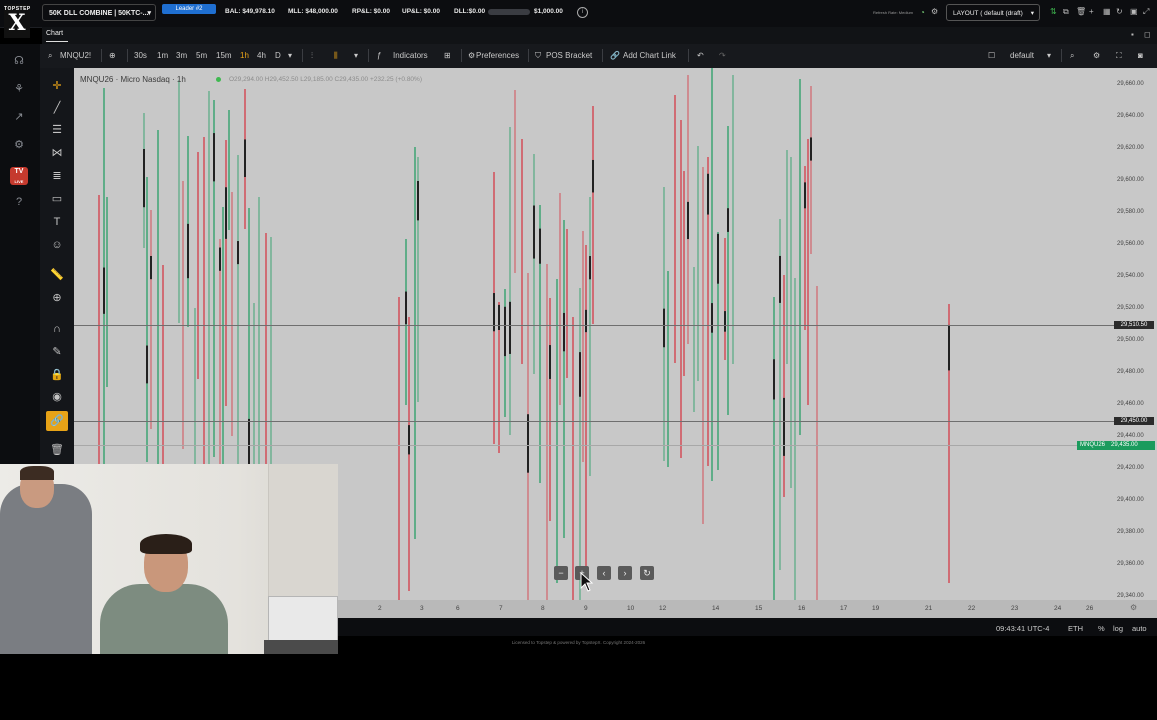 Image resolution: width=1157 pixels, height=720 pixels. Describe the element at coordinates (57, 176) in the screenshot. I see `fib-icon: ≣` at that location.